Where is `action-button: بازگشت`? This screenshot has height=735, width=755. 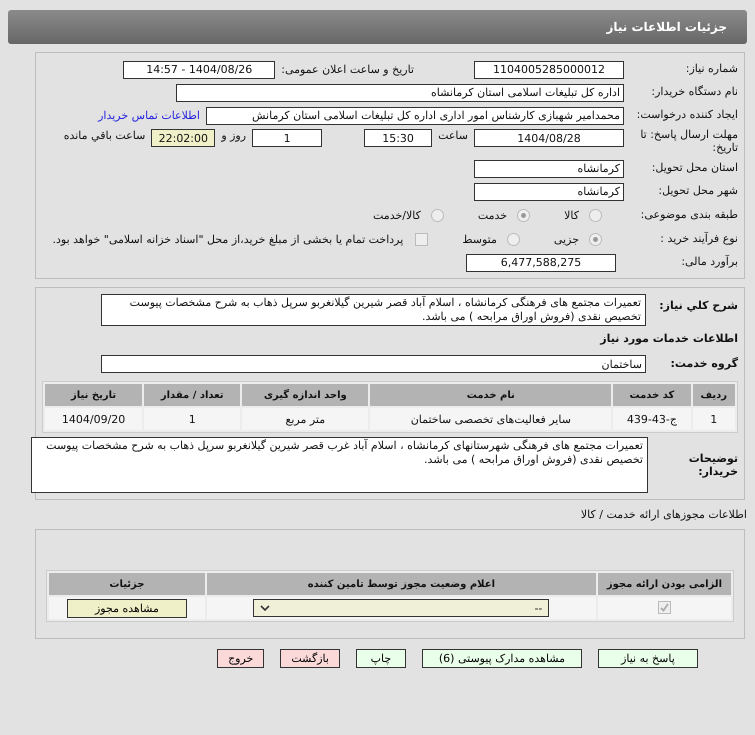
action-button: بازگشت is located at coordinates (310, 658).